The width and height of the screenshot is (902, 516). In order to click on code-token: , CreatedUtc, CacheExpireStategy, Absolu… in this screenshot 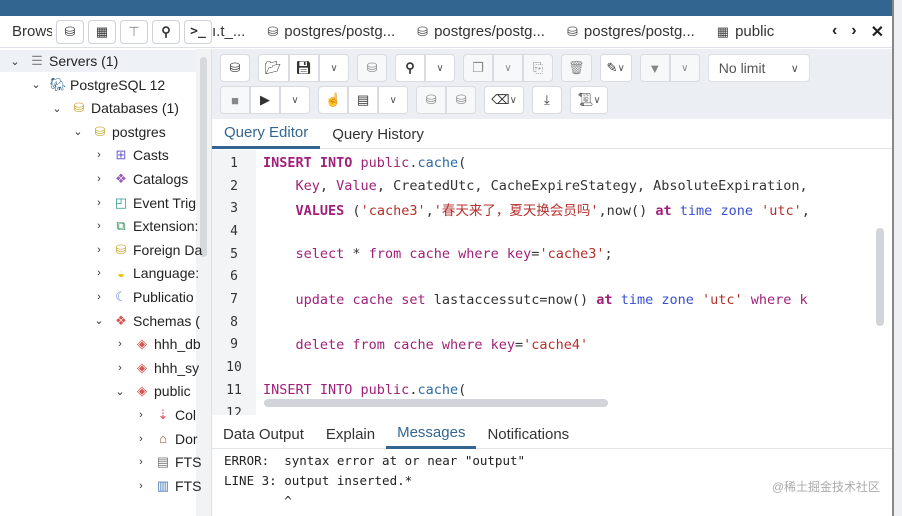, I will do `click(592, 186)`.